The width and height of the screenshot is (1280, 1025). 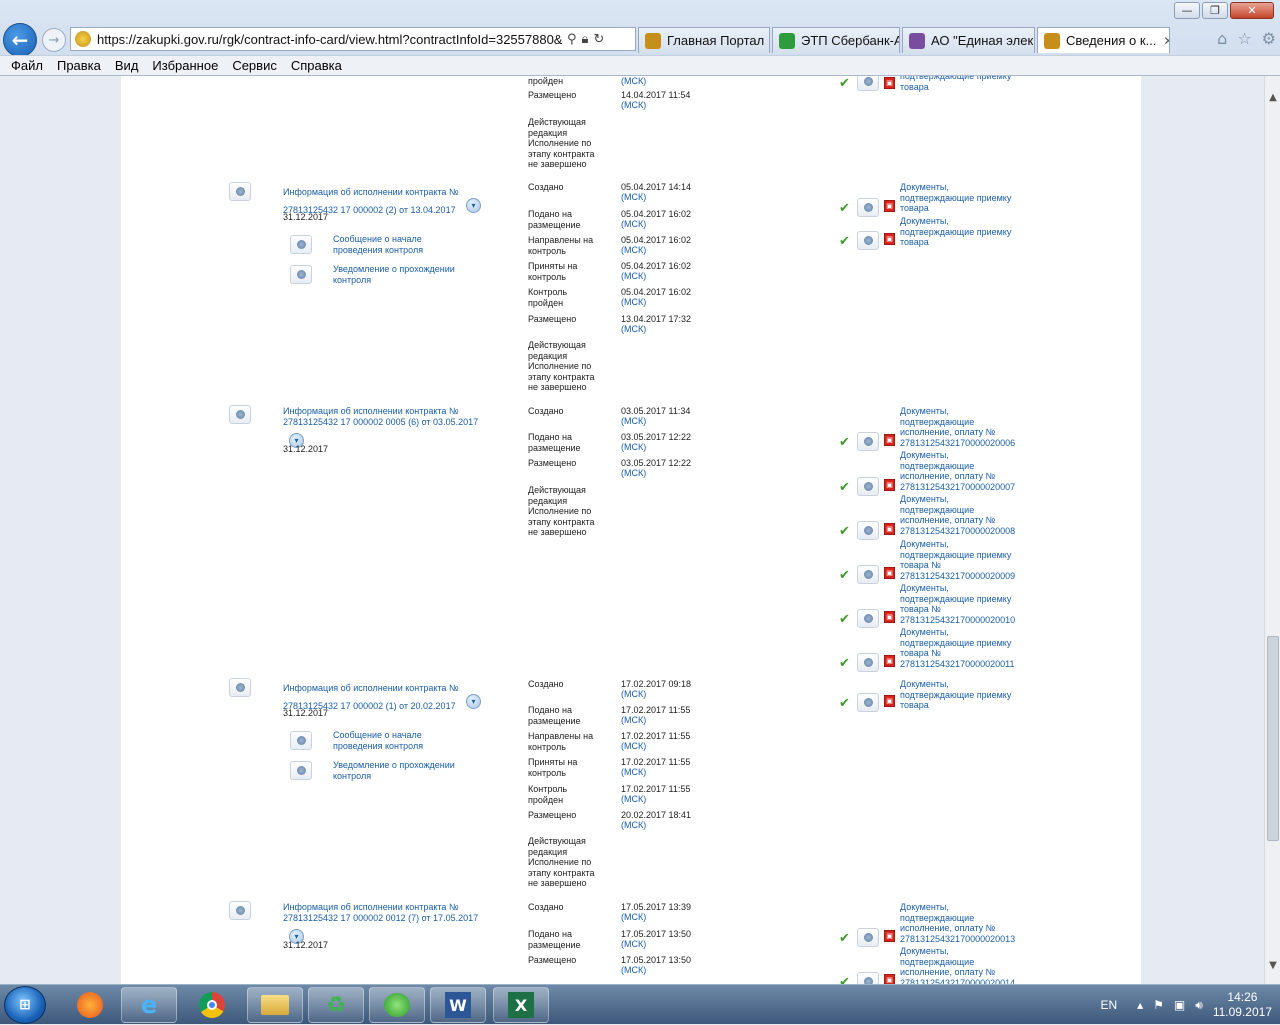 What do you see at coordinates (254, 65) in the screenshot?
I see `menu-item: Сервис` at bounding box center [254, 65].